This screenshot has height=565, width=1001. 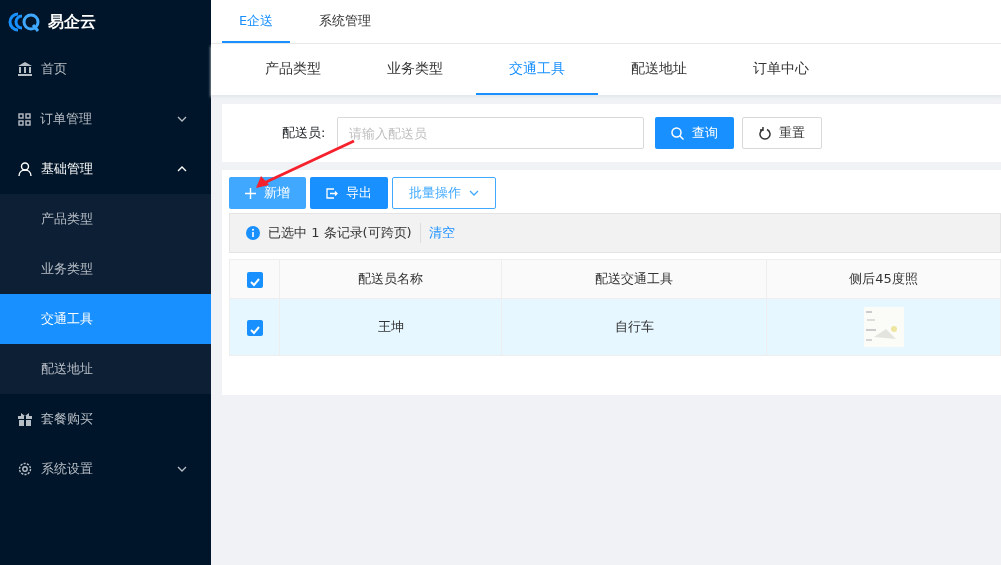 I want to click on grid-icon, so click(x=24, y=119).